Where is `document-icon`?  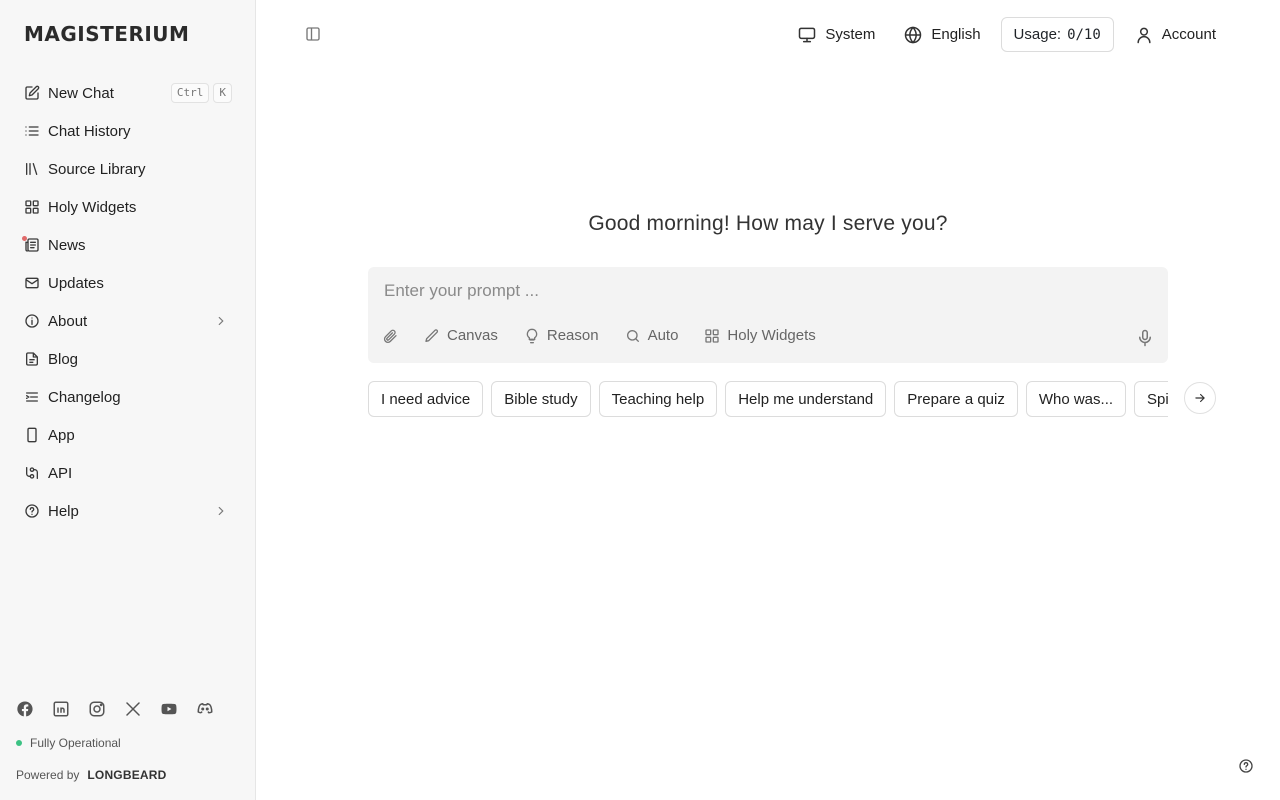
document-icon is located at coordinates (32, 359).